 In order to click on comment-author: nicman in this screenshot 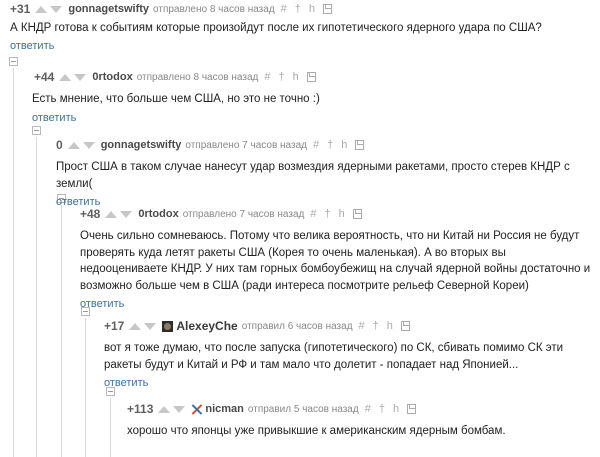, I will do `click(224, 409)`.